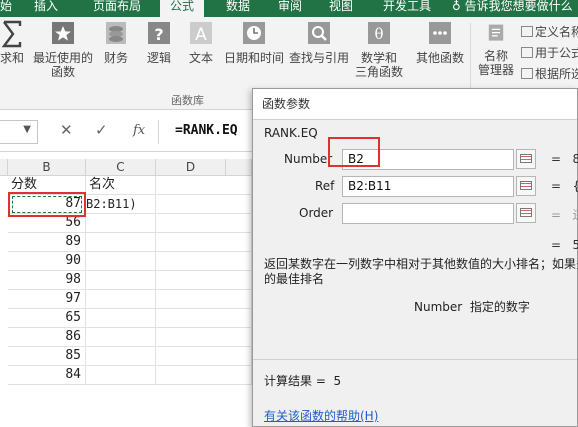 The height and width of the screenshot is (427, 578). I want to click on chevron-down-icon: ▼, so click(27, 129).